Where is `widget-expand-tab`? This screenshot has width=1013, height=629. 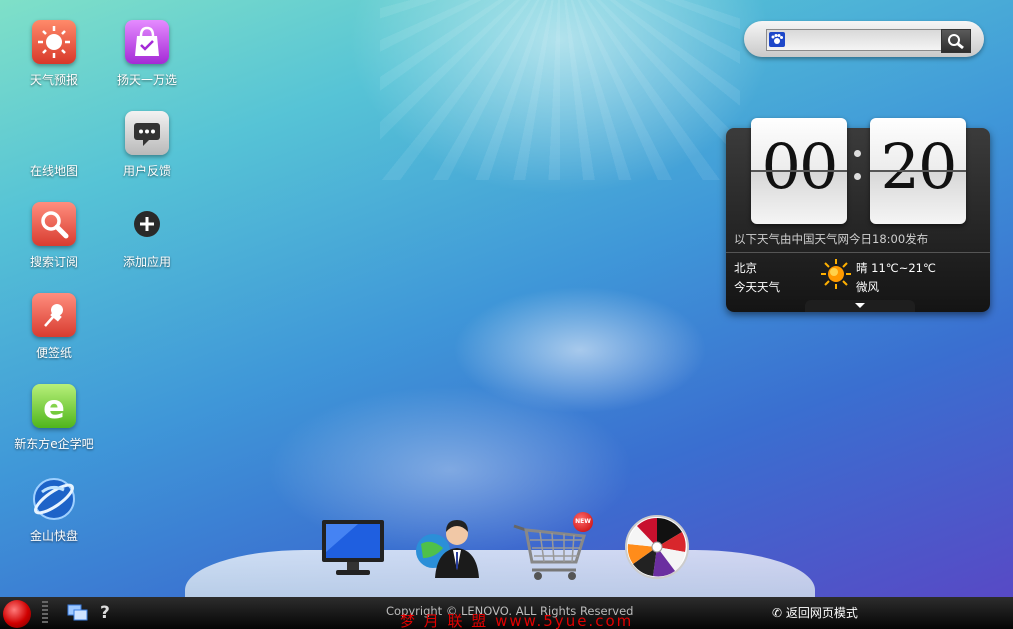
widget-expand-tab is located at coordinates (860, 306).